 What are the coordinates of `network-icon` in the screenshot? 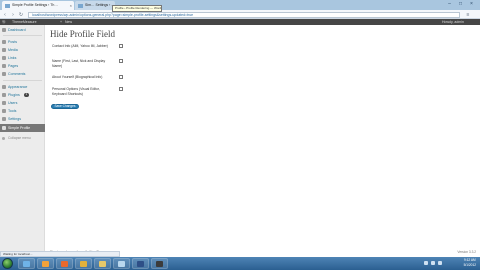 It's located at (426, 263).